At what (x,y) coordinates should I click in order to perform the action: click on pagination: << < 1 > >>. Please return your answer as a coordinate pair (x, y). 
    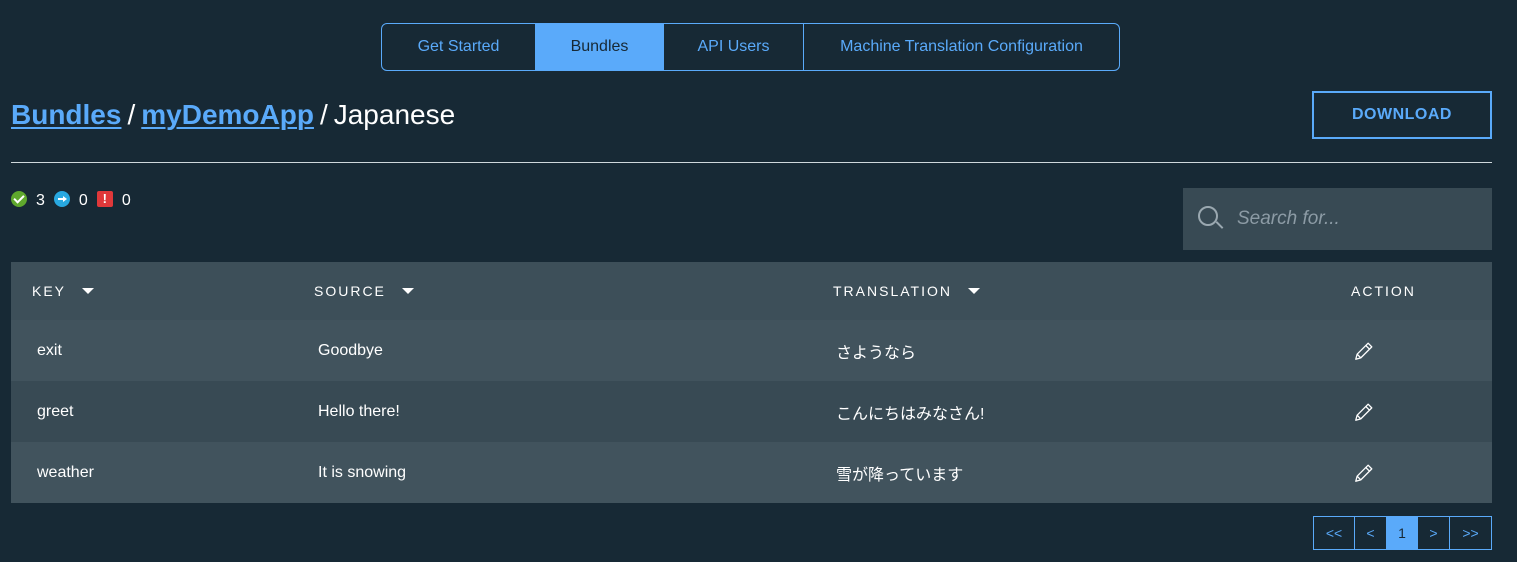
    Looking at the image, I should click on (1402, 533).